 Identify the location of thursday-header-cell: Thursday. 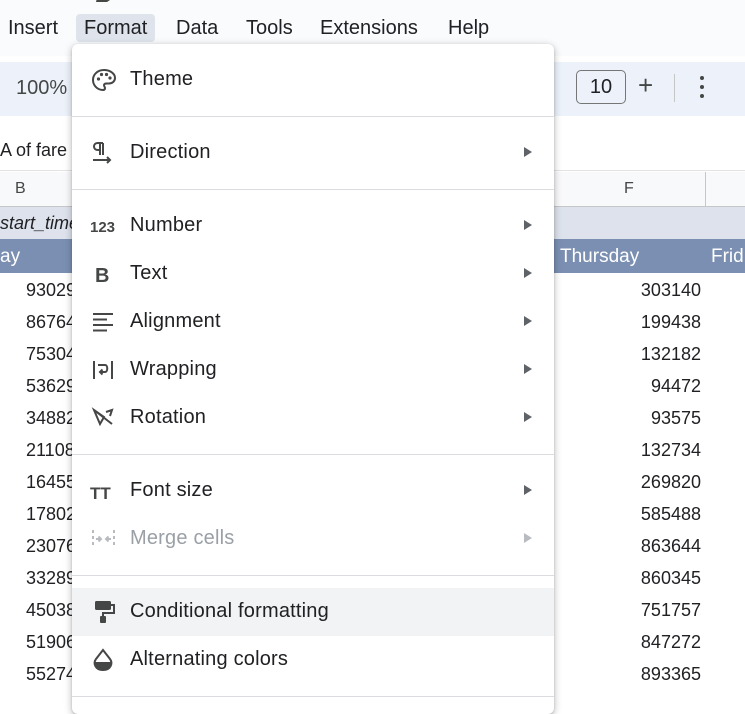
(599, 257).